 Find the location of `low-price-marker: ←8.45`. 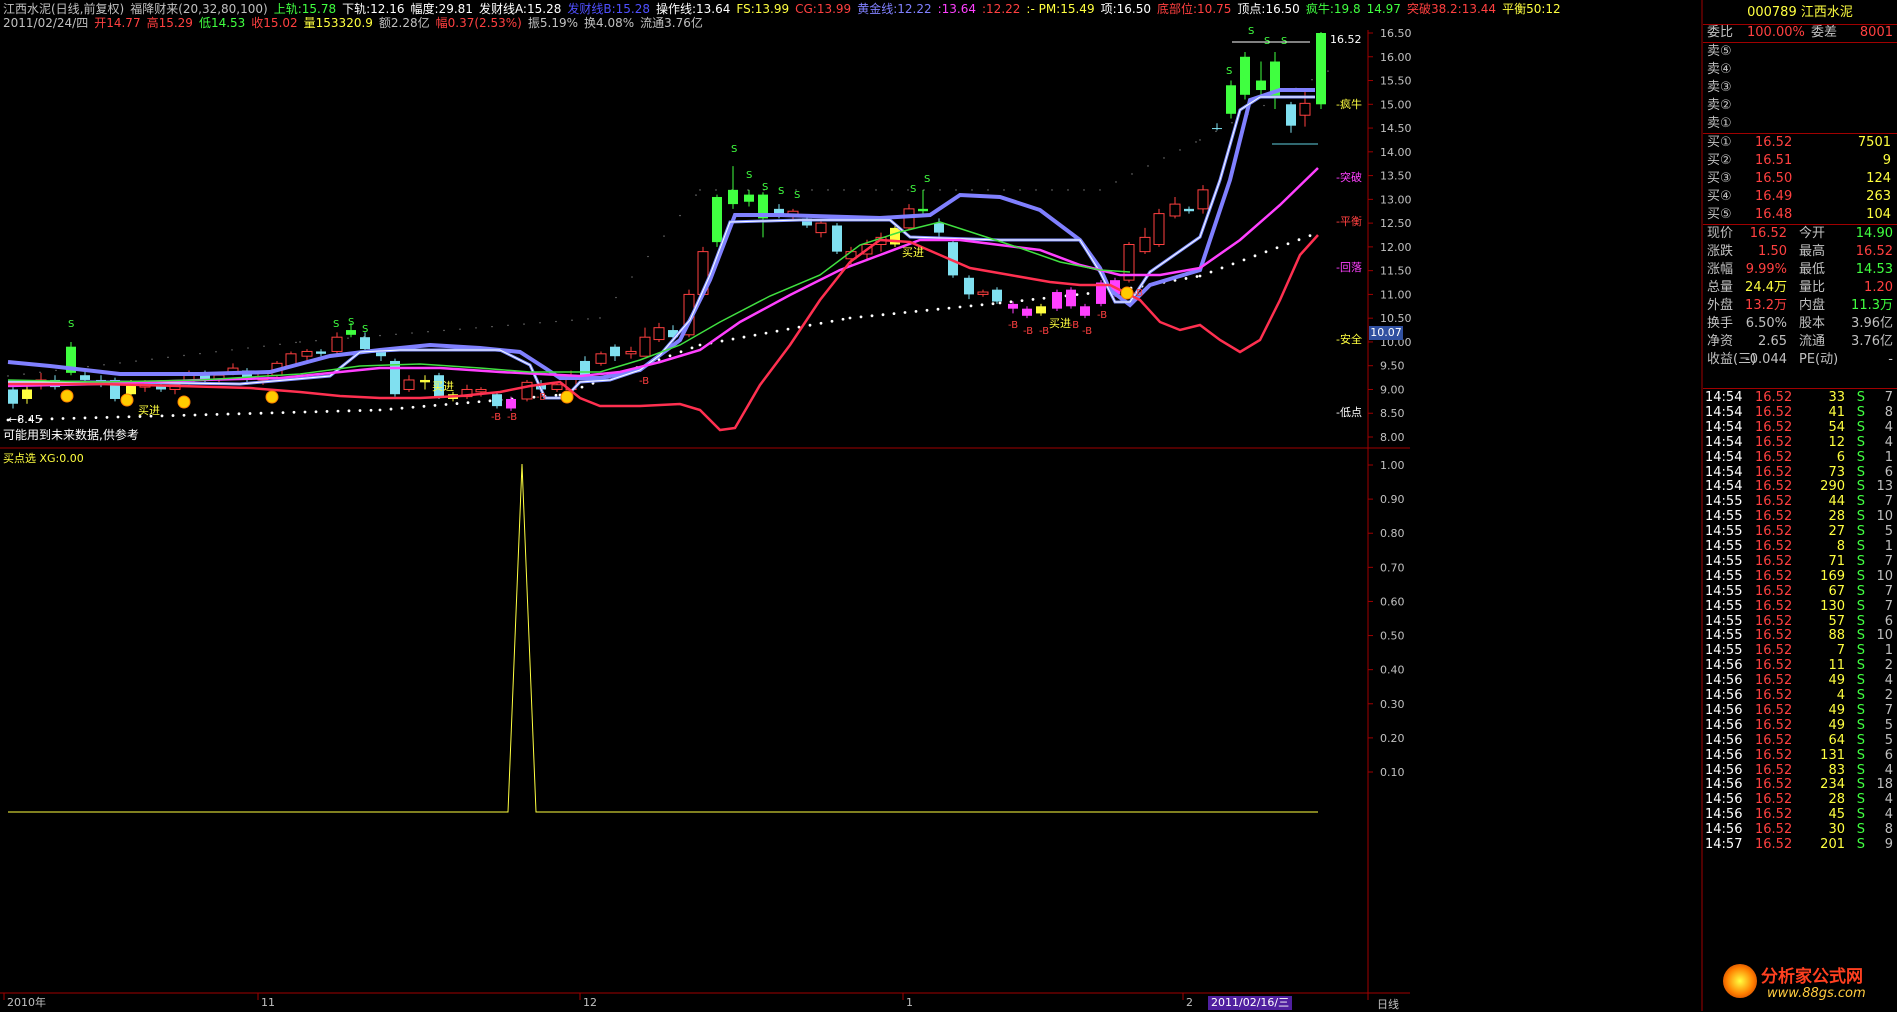

low-price-marker: ←8.45 is located at coordinates (25, 419).